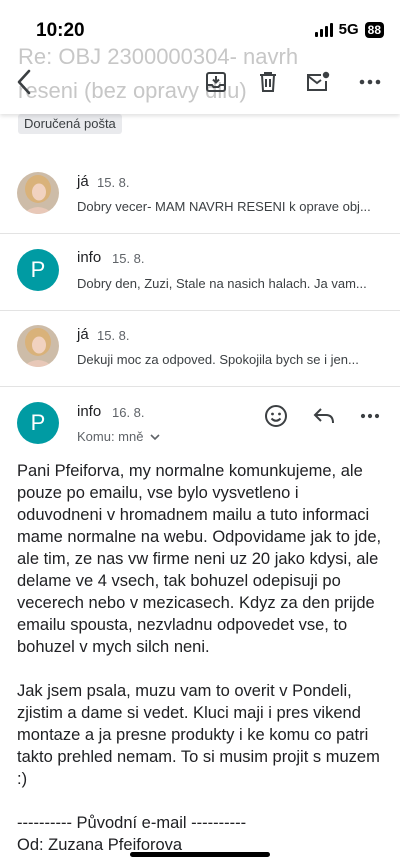 The height and width of the screenshot is (866, 400). I want to click on more-options-button, so click(370, 82).